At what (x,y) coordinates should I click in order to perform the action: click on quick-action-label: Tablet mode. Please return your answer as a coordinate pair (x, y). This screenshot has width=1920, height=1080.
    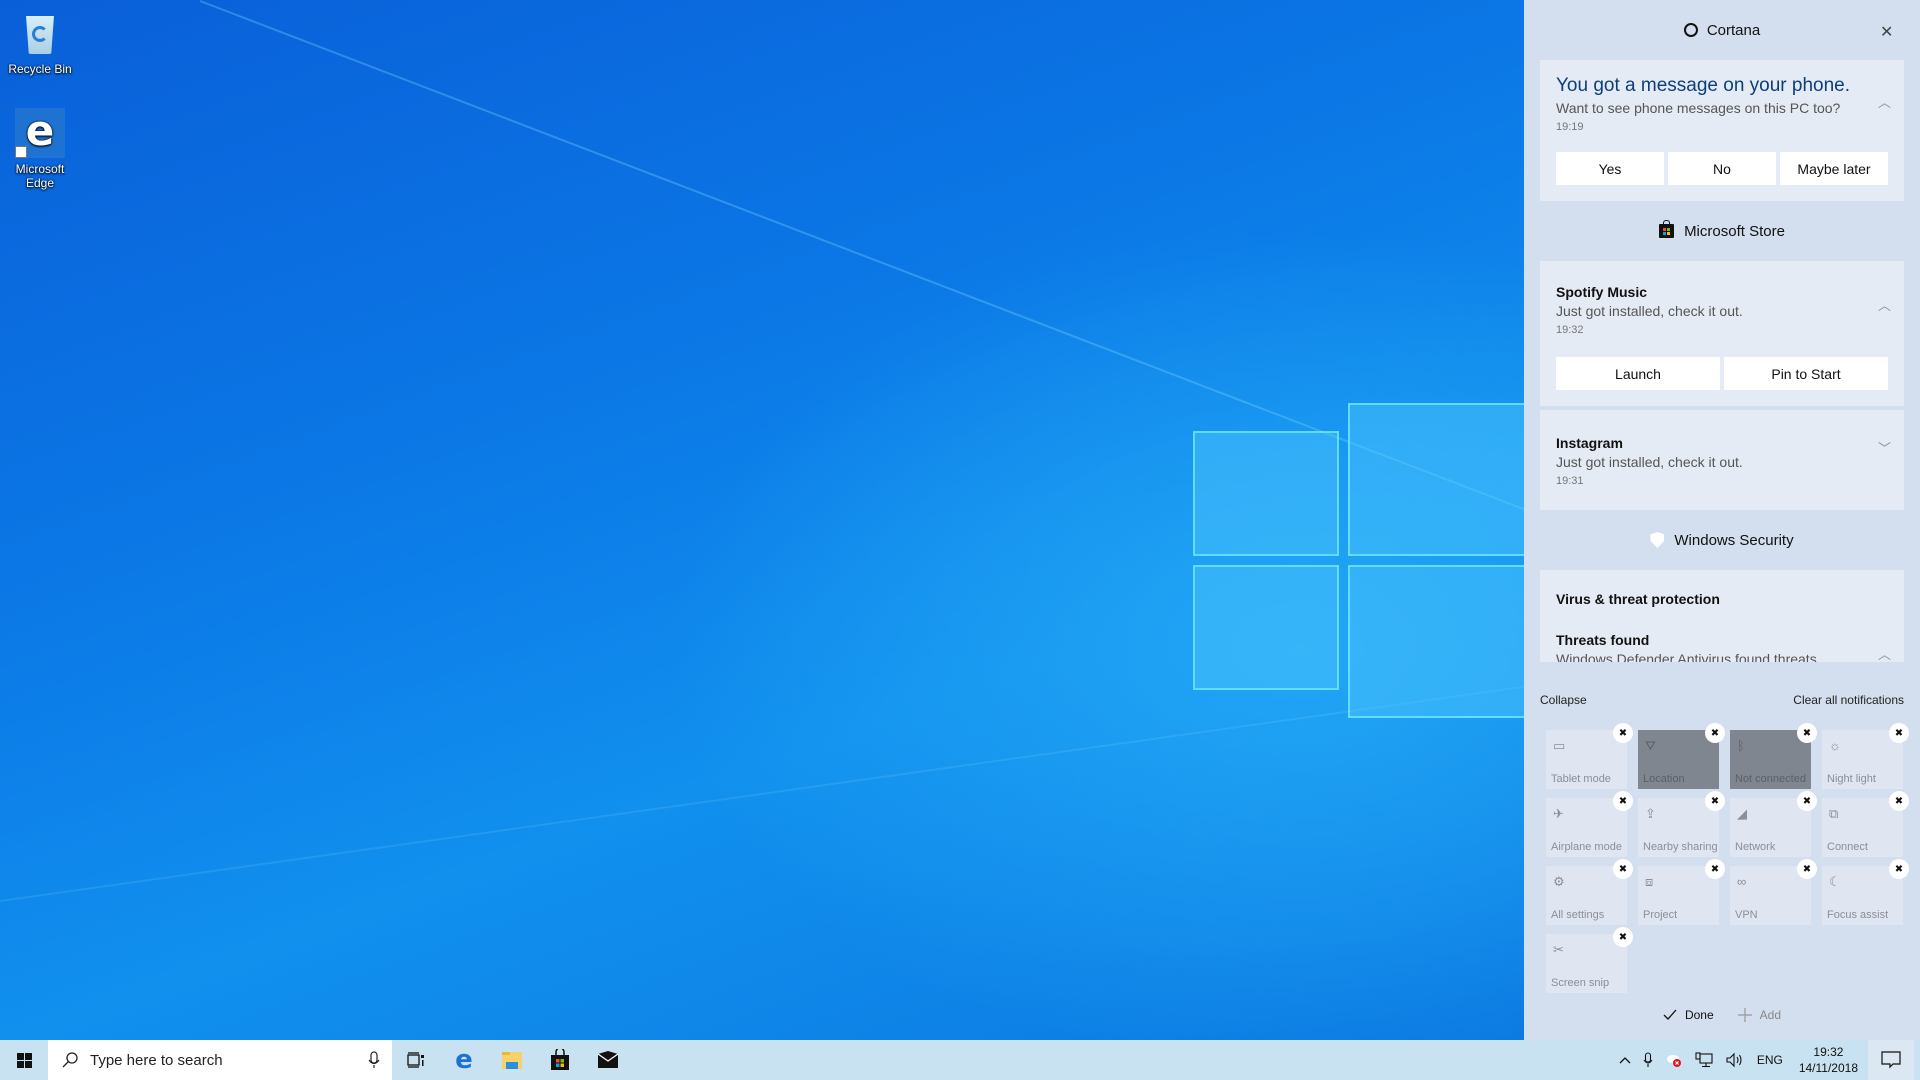
    Looking at the image, I should click on (1581, 779).